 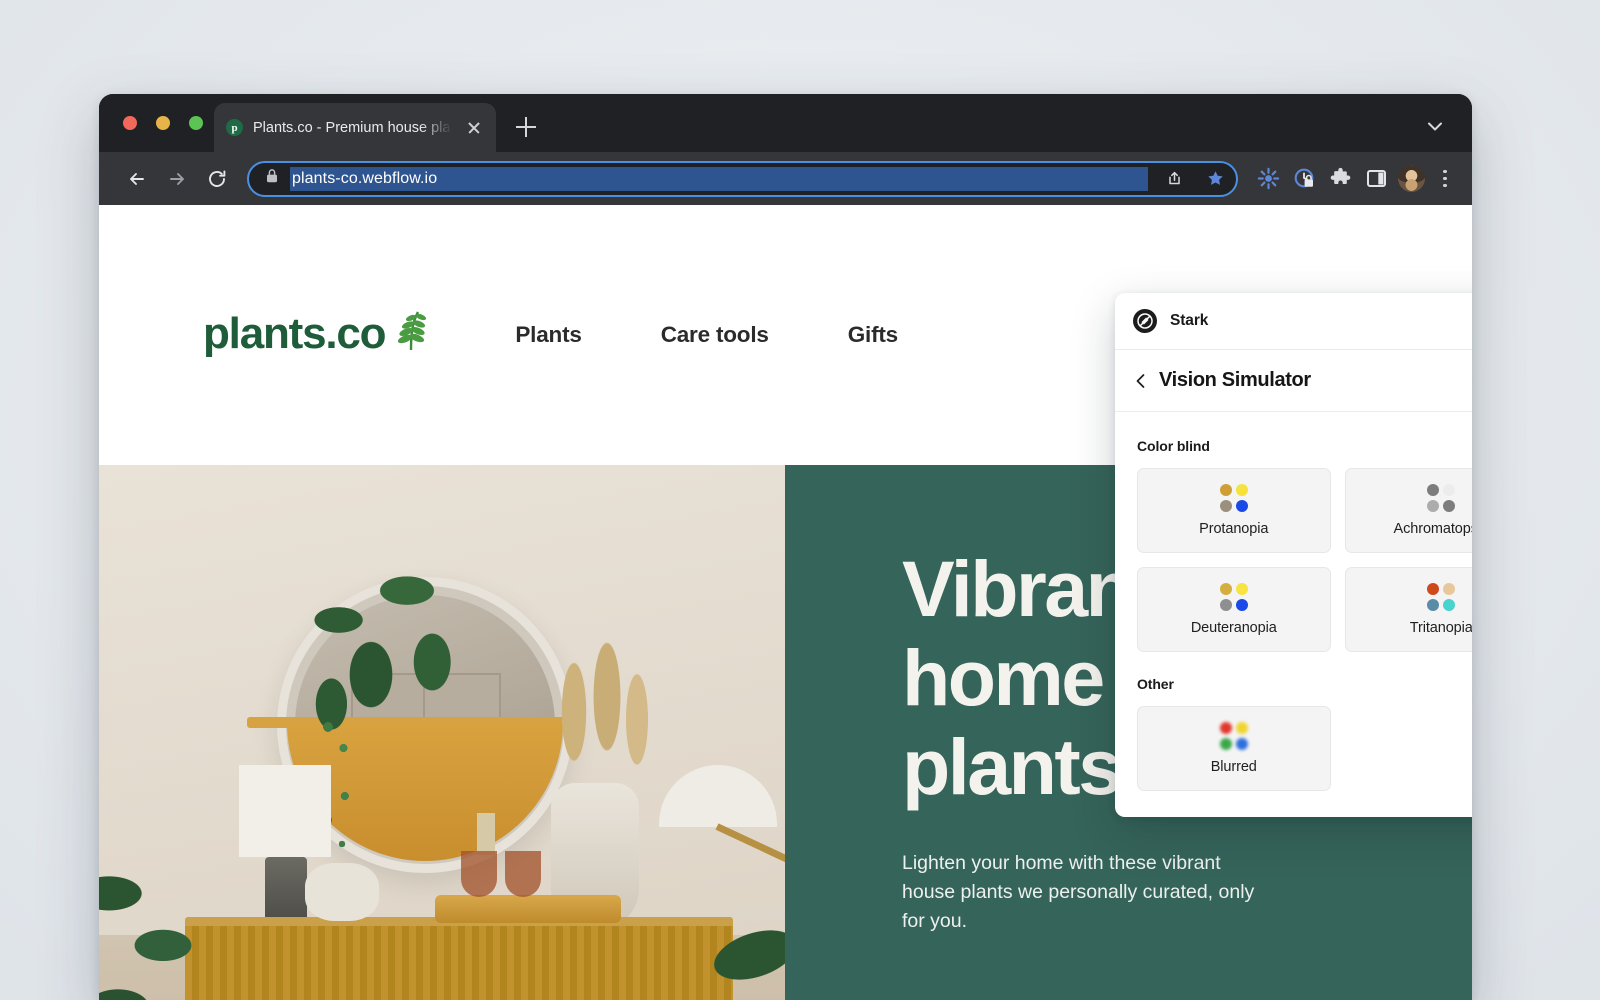 I want to click on stark-titlebar: Stark, so click(x=1293, y=321).